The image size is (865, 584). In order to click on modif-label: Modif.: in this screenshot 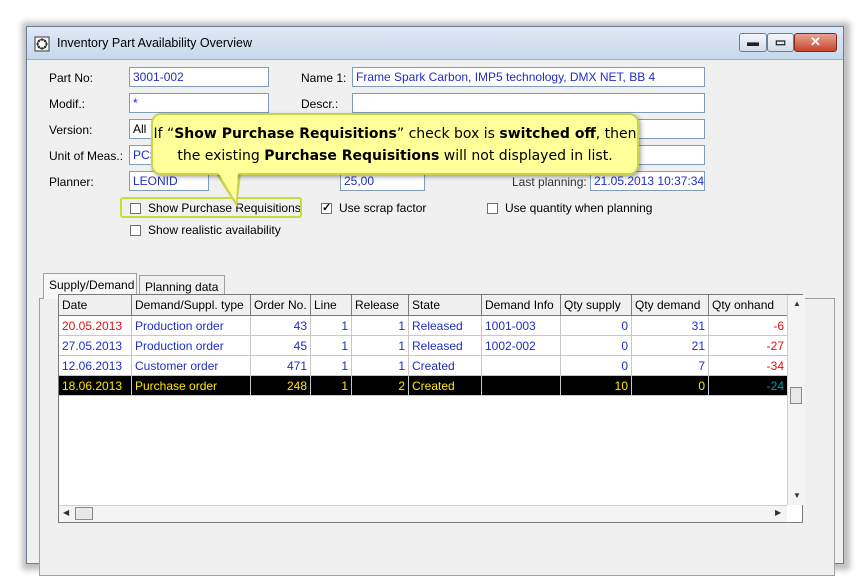, I will do `click(67, 104)`.